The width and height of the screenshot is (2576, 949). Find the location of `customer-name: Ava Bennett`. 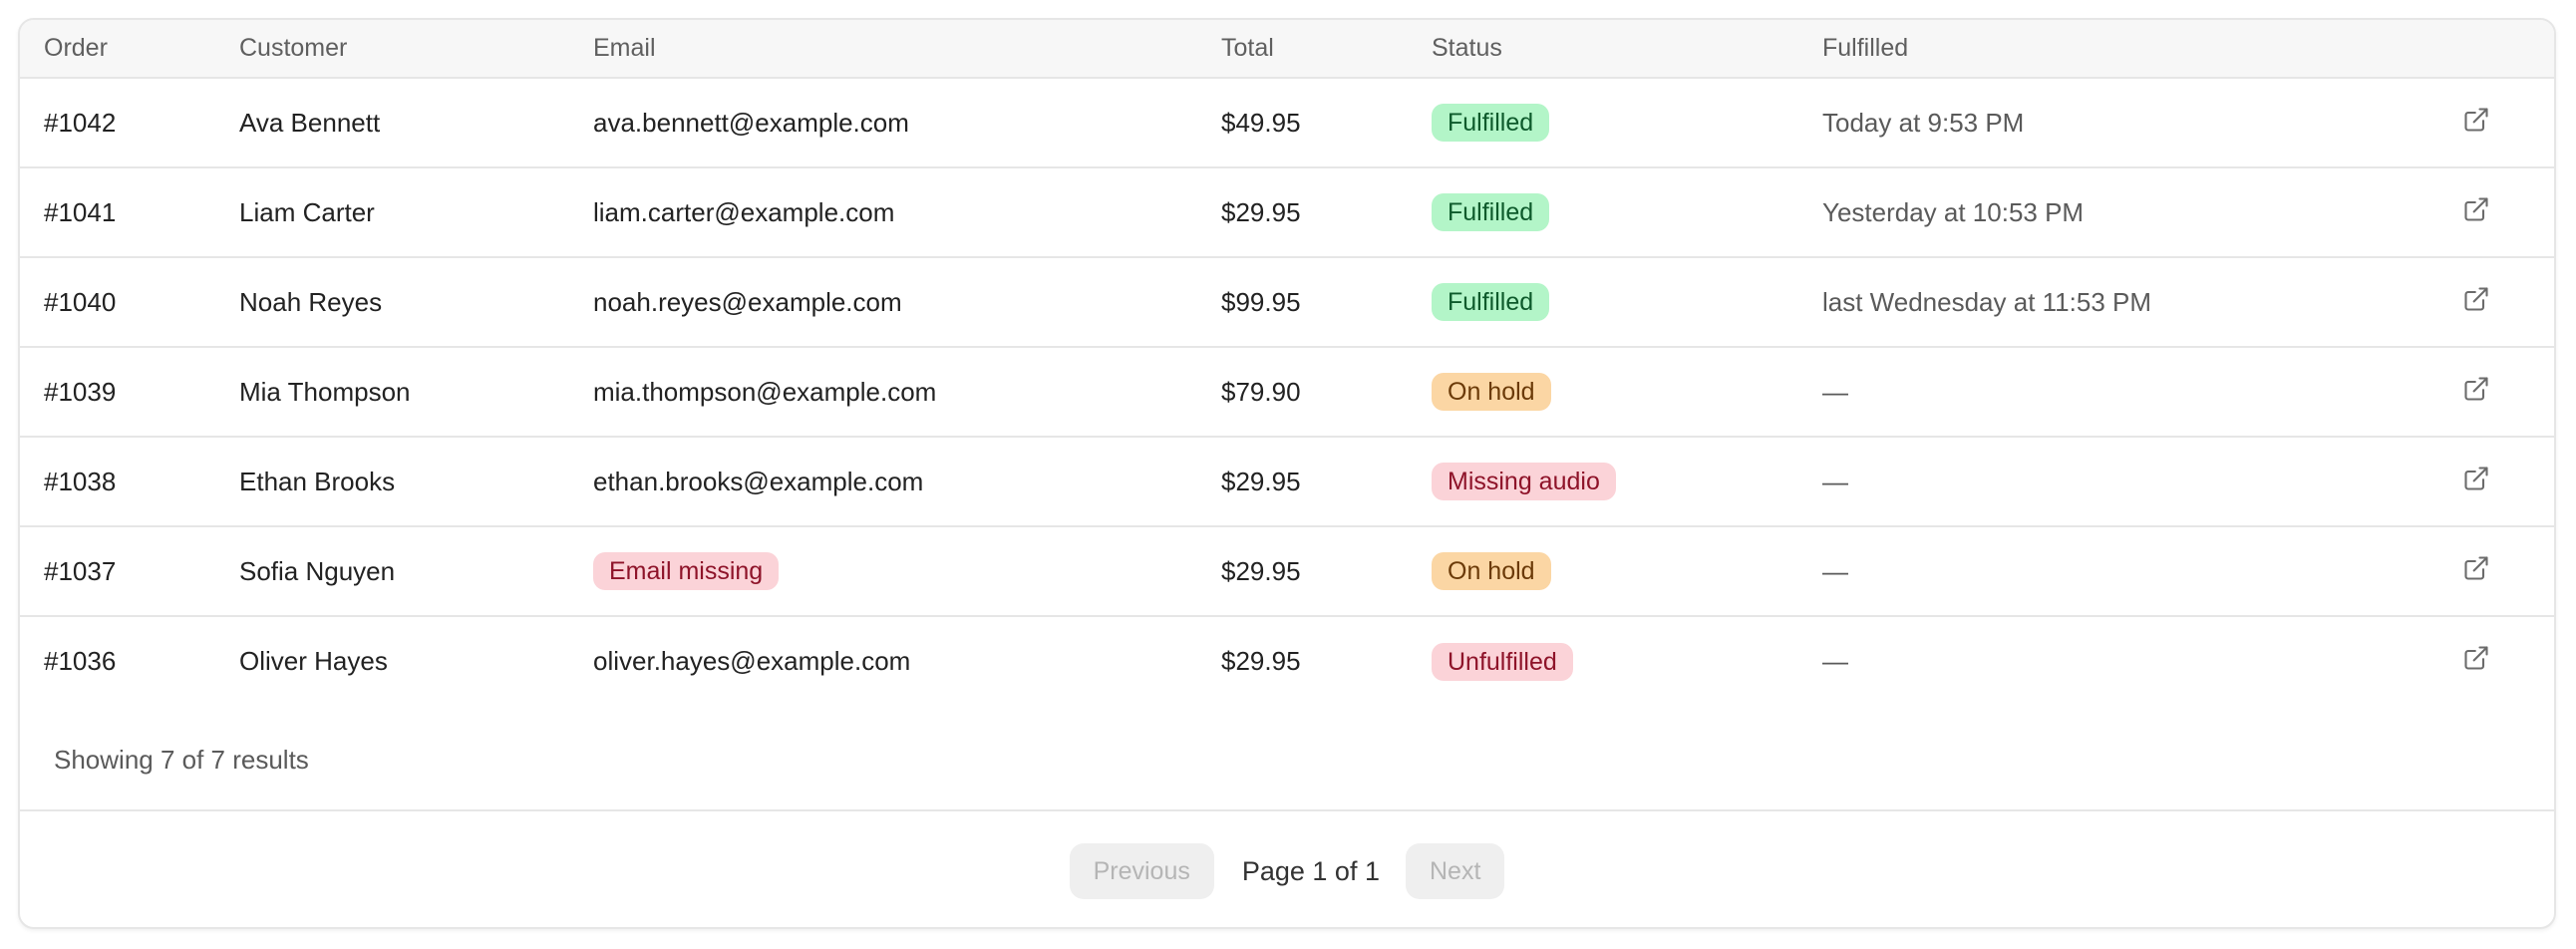

customer-name: Ava Bennett is located at coordinates (416, 123).